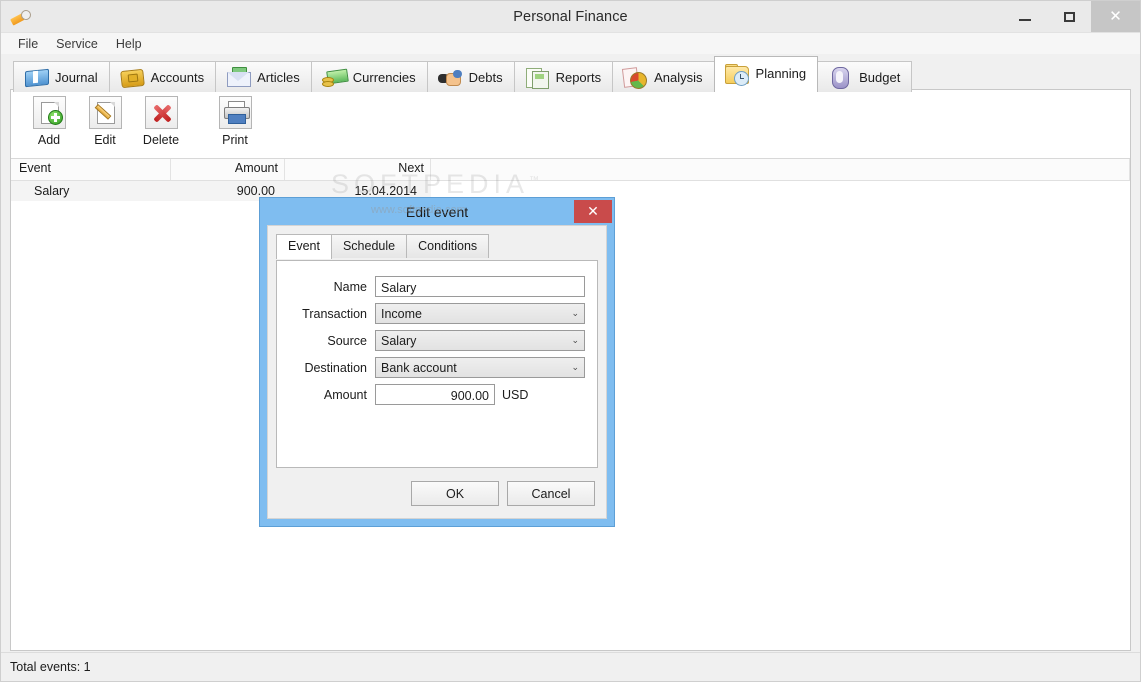 The image size is (1141, 682). I want to click on currency-label: USD, so click(515, 394).